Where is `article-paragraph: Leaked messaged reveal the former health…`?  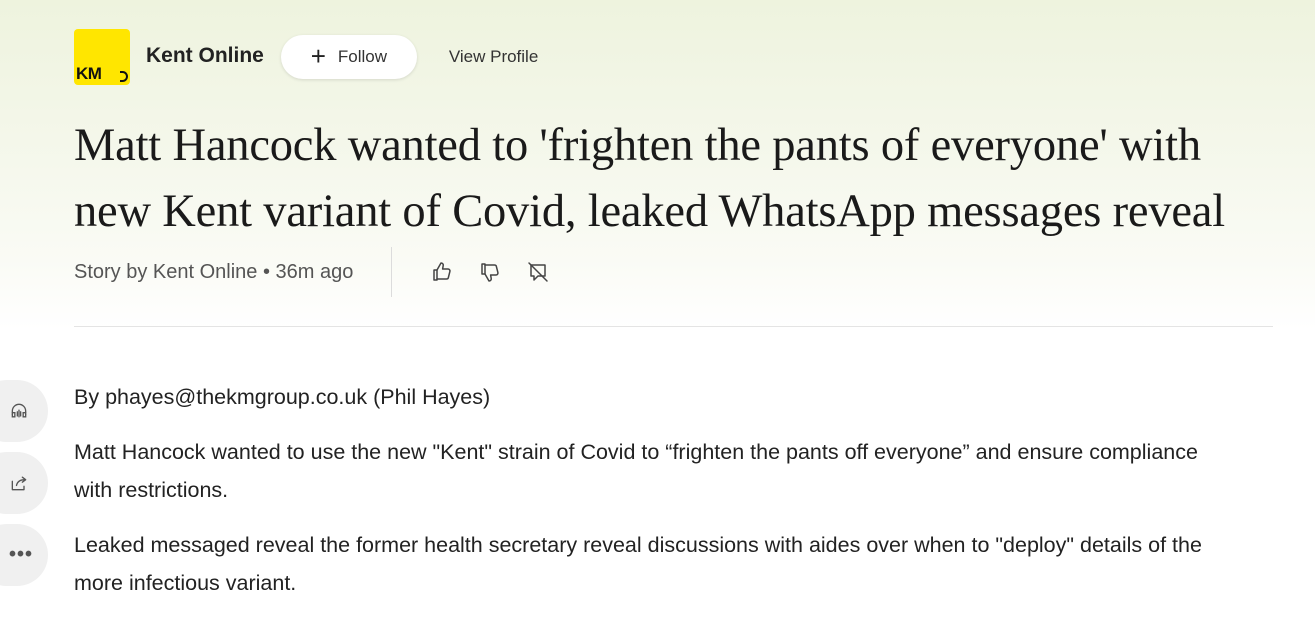
article-paragraph: Leaked messaged reveal the former health… is located at coordinates (638, 564).